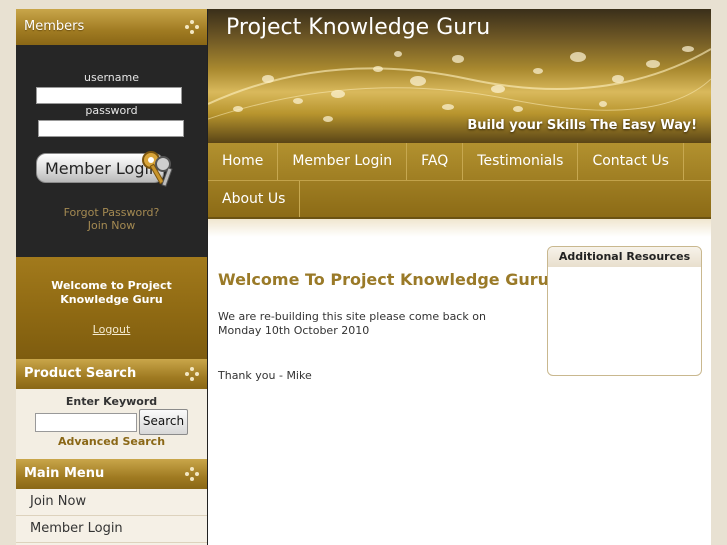  Describe the element at coordinates (582, 125) in the screenshot. I see `site-tagline: Build your Skills The Easy Way!` at that location.